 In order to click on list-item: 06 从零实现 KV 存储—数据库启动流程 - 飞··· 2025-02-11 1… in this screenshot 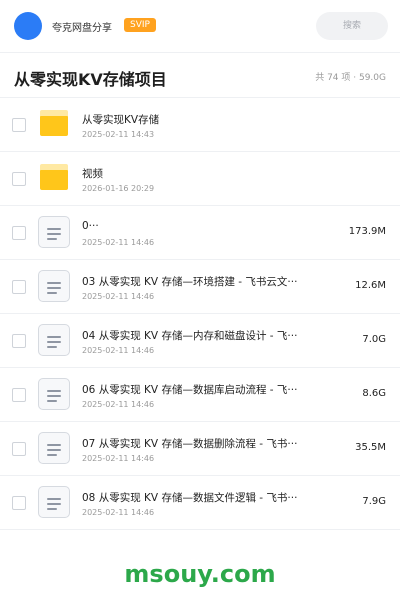, I will do `click(200, 395)`.